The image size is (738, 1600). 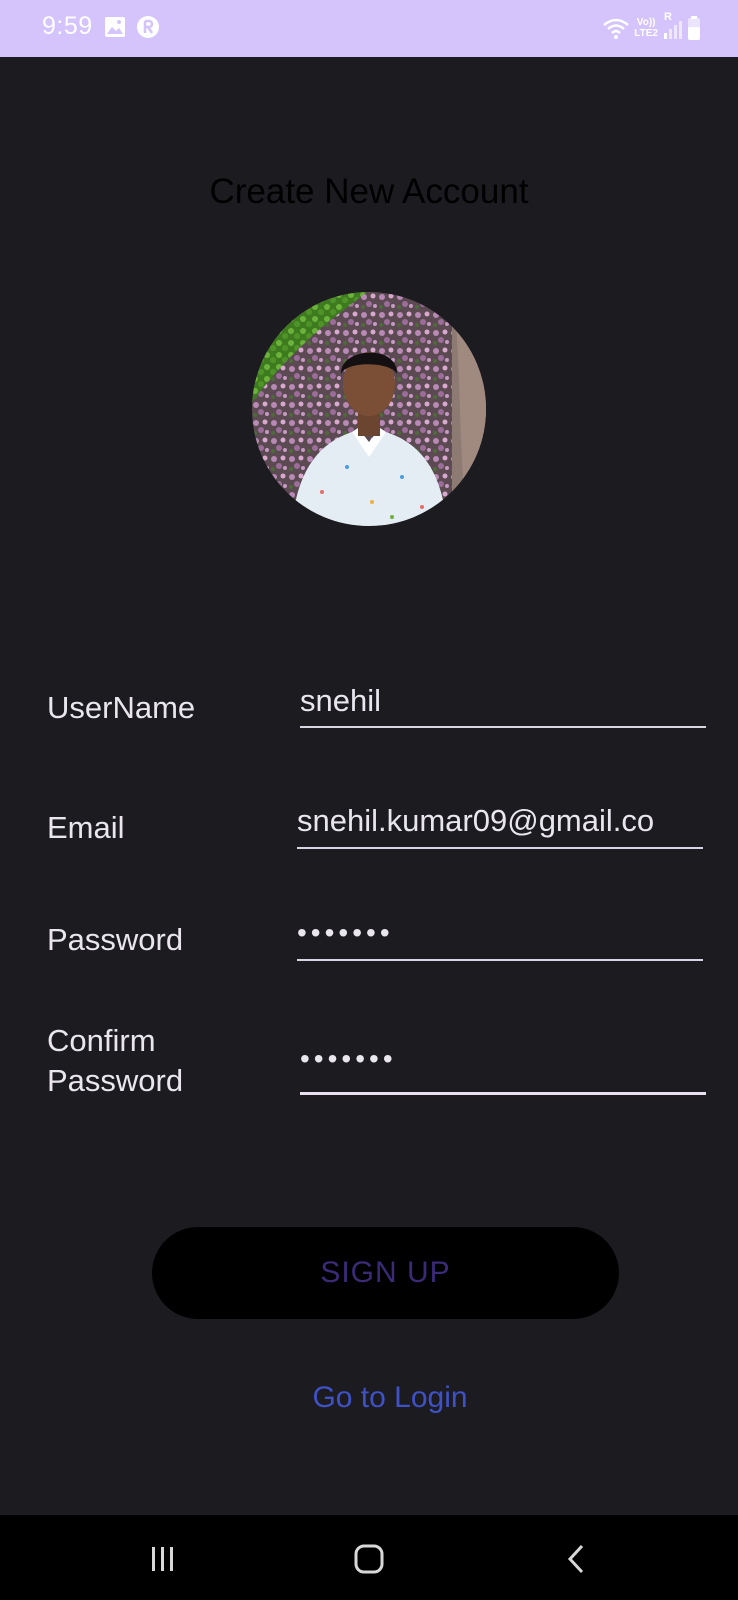 I want to click on home-icon, so click(x=369, y=1559).